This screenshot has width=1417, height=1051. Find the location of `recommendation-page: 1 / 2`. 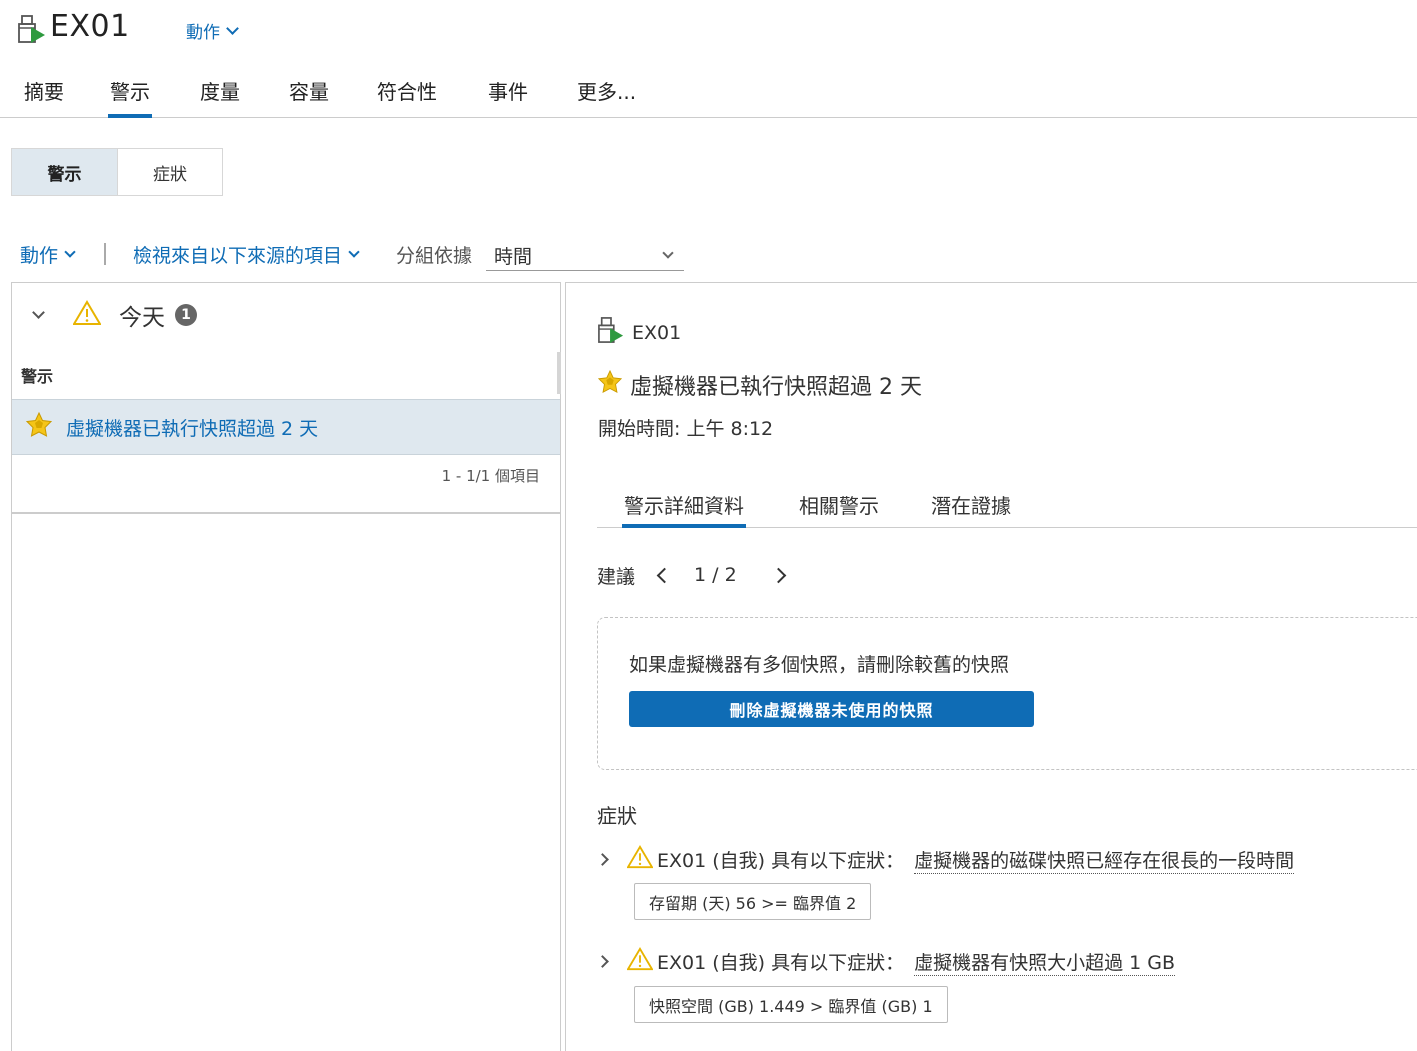

recommendation-page: 1 / 2 is located at coordinates (715, 575).